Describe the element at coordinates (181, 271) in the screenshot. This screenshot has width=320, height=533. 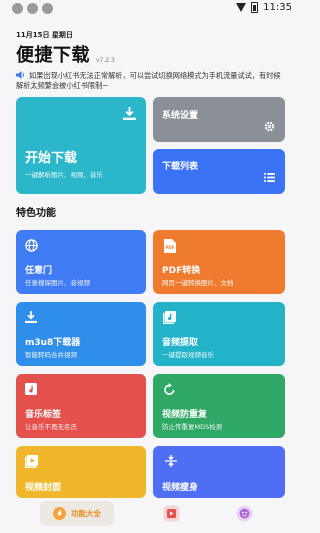
I see `feature-label: PDF转换` at that location.